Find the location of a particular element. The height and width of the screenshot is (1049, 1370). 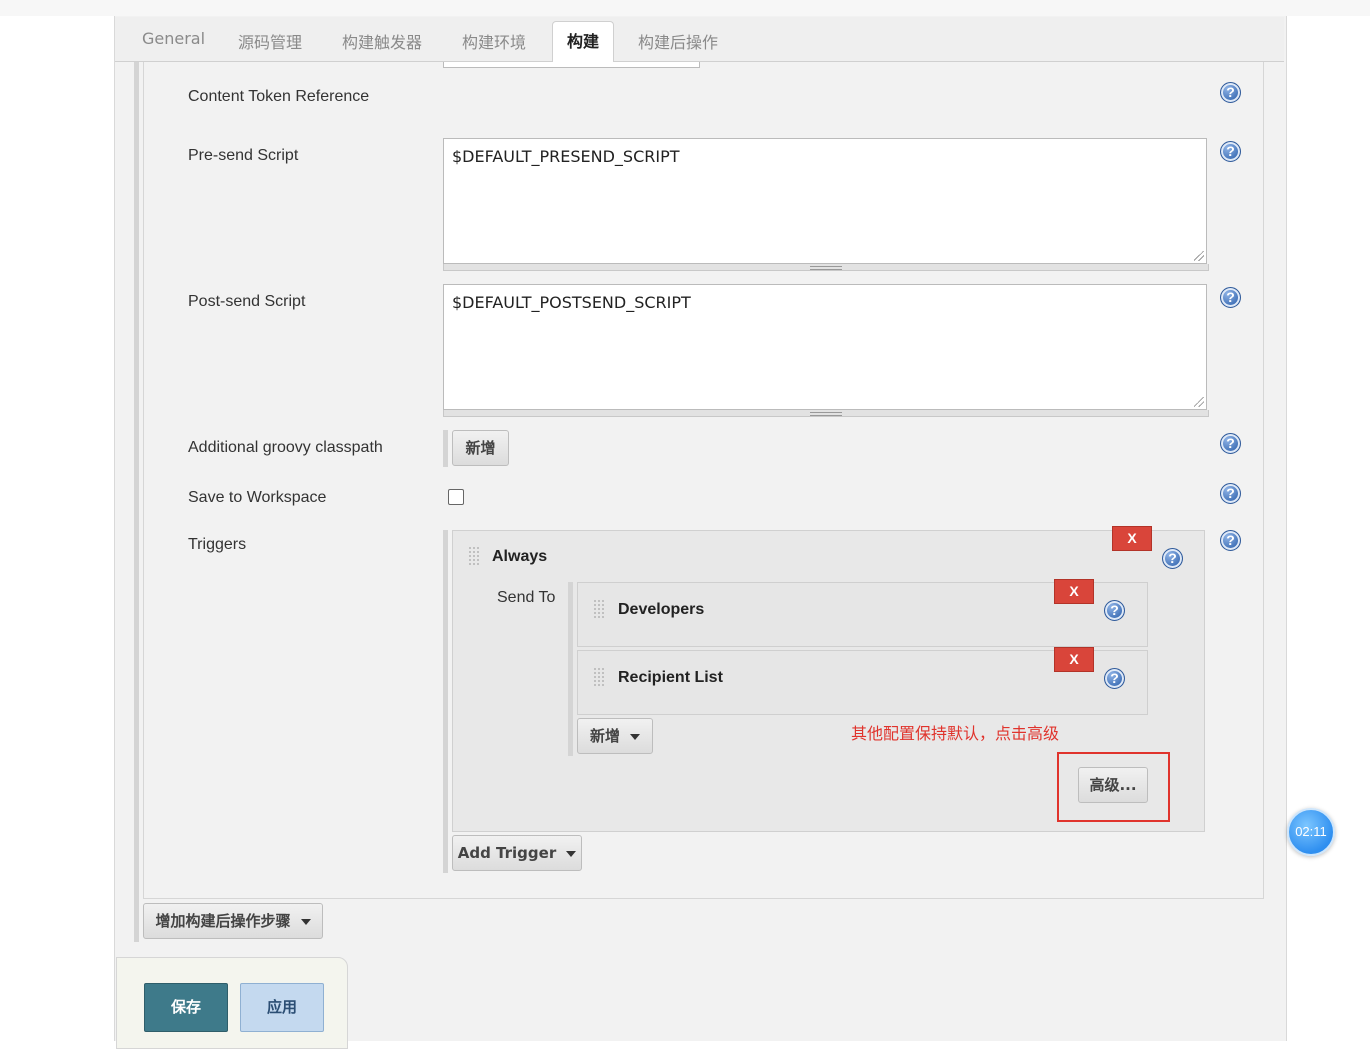

pre-send-script-container: $DEFAULT_PRESEND_SCRIPT is located at coordinates (826, 204).